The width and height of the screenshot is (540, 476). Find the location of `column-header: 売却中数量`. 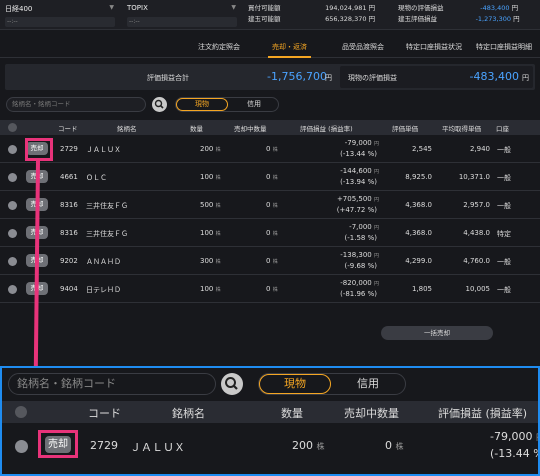

column-header: 売却中数量 is located at coordinates (250, 129).